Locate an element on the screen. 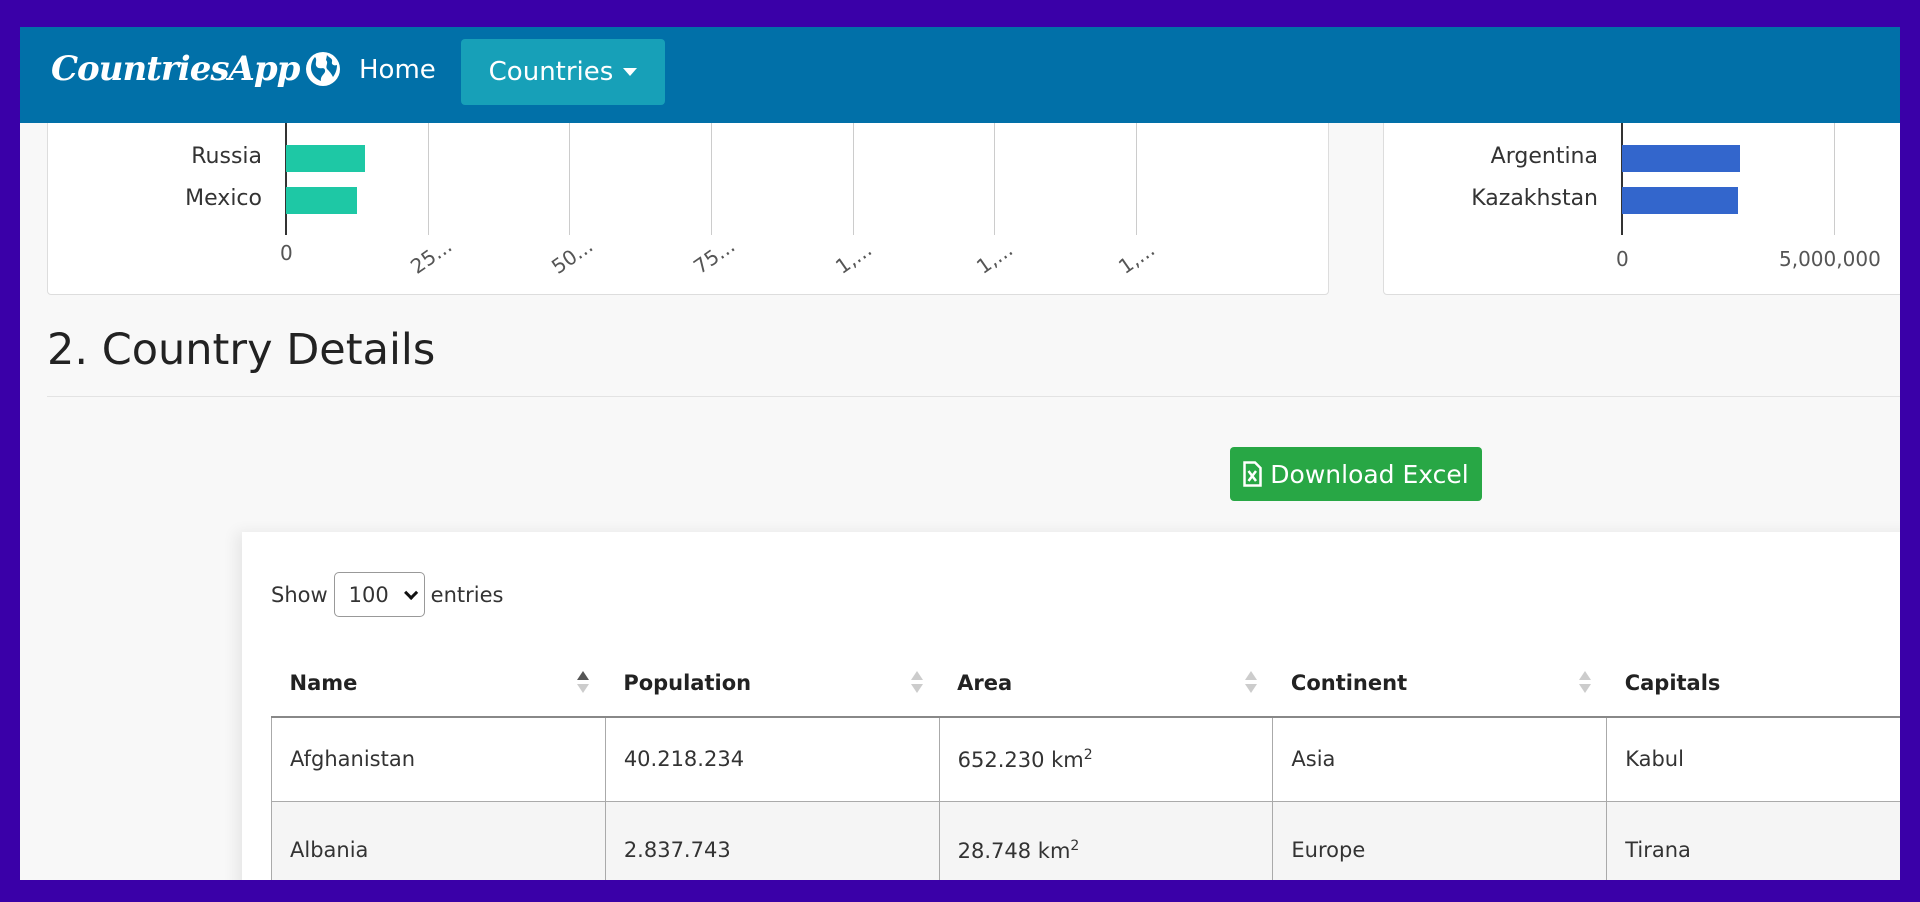 The height and width of the screenshot is (902, 1920). col-header-population: Population is located at coordinates (772, 683).